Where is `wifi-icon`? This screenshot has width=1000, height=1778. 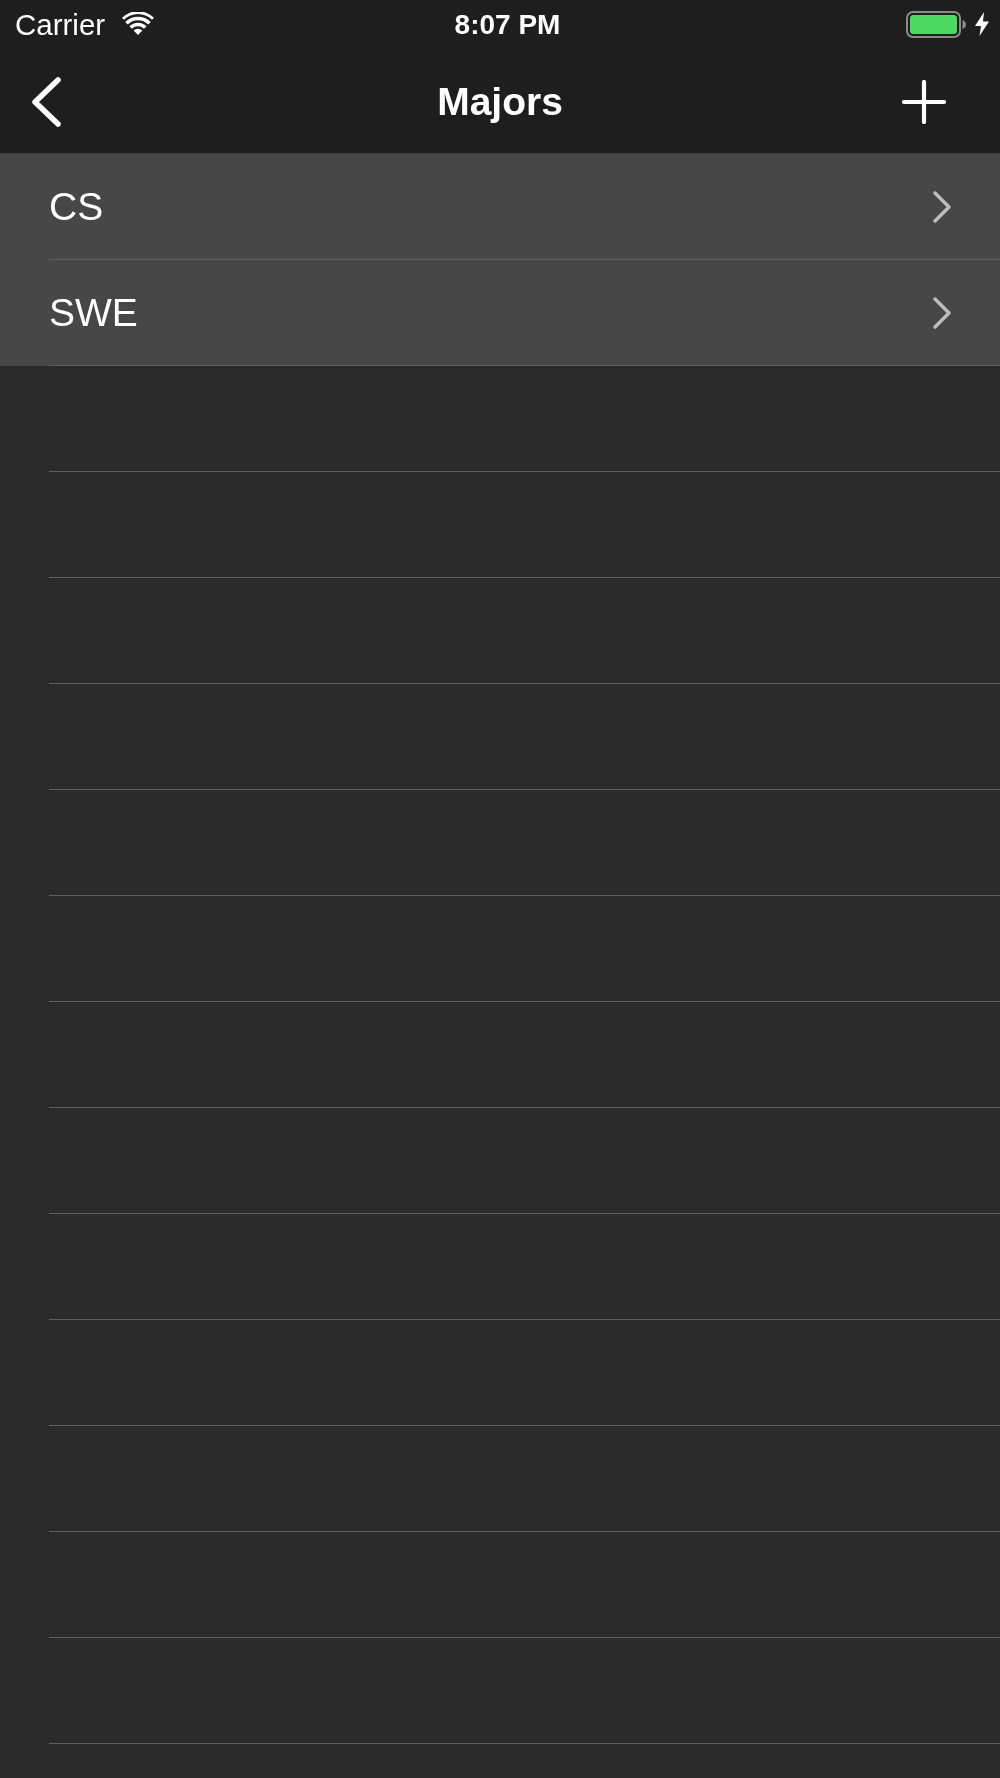
wifi-icon is located at coordinates (138, 23).